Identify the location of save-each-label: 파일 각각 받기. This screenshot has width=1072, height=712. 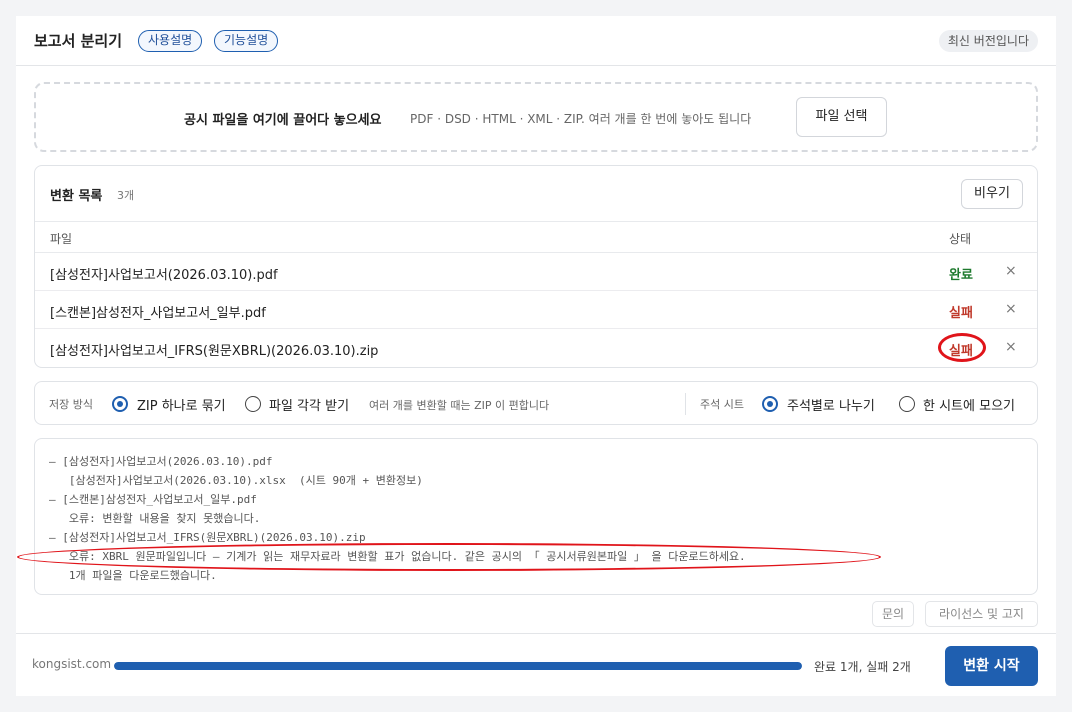
(309, 404).